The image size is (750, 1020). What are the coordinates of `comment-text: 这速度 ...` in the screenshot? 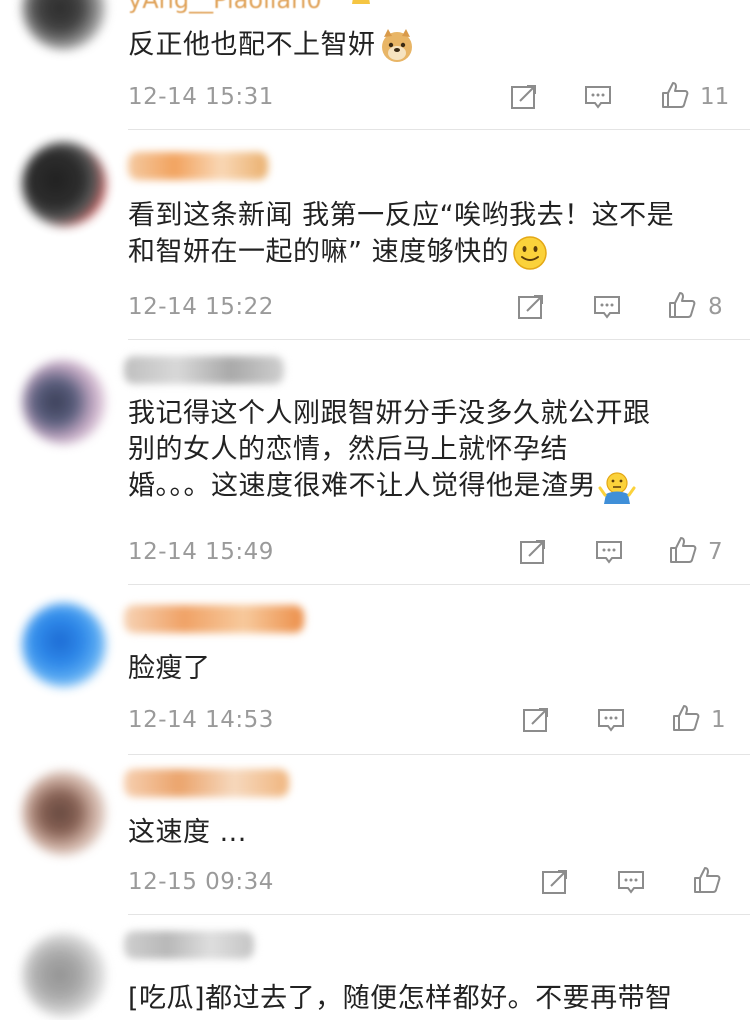 It's located at (187, 833).